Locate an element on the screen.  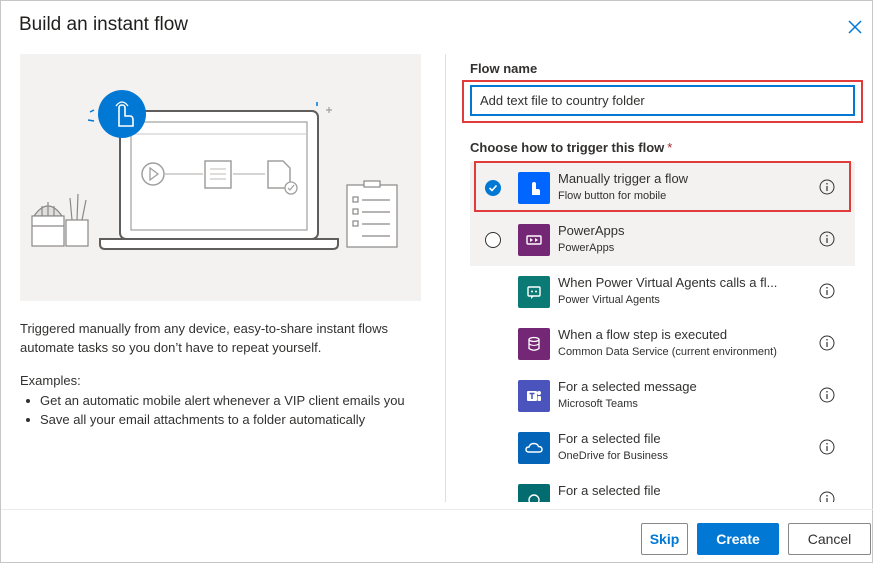
radio-unchecked is located at coordinates (493, 240).